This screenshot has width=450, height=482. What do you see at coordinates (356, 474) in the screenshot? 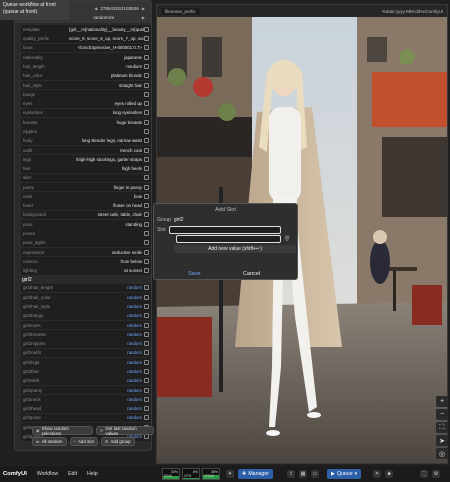
I see `chevron-down-icon: ▾` at bounding box center [356, 474].